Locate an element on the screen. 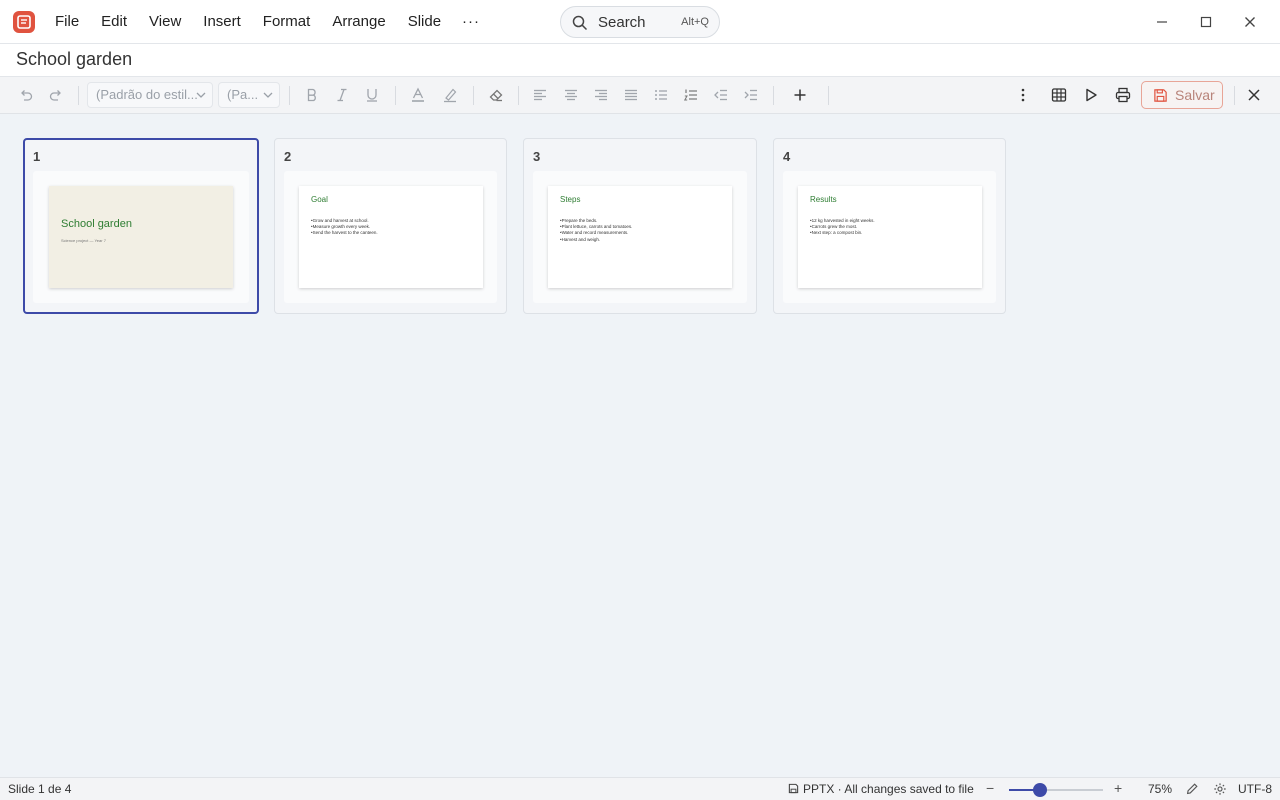 Image resolution: width=1280 pixels, height=800 pixels. slide-number: 1 is located at coordinates (37, 156).